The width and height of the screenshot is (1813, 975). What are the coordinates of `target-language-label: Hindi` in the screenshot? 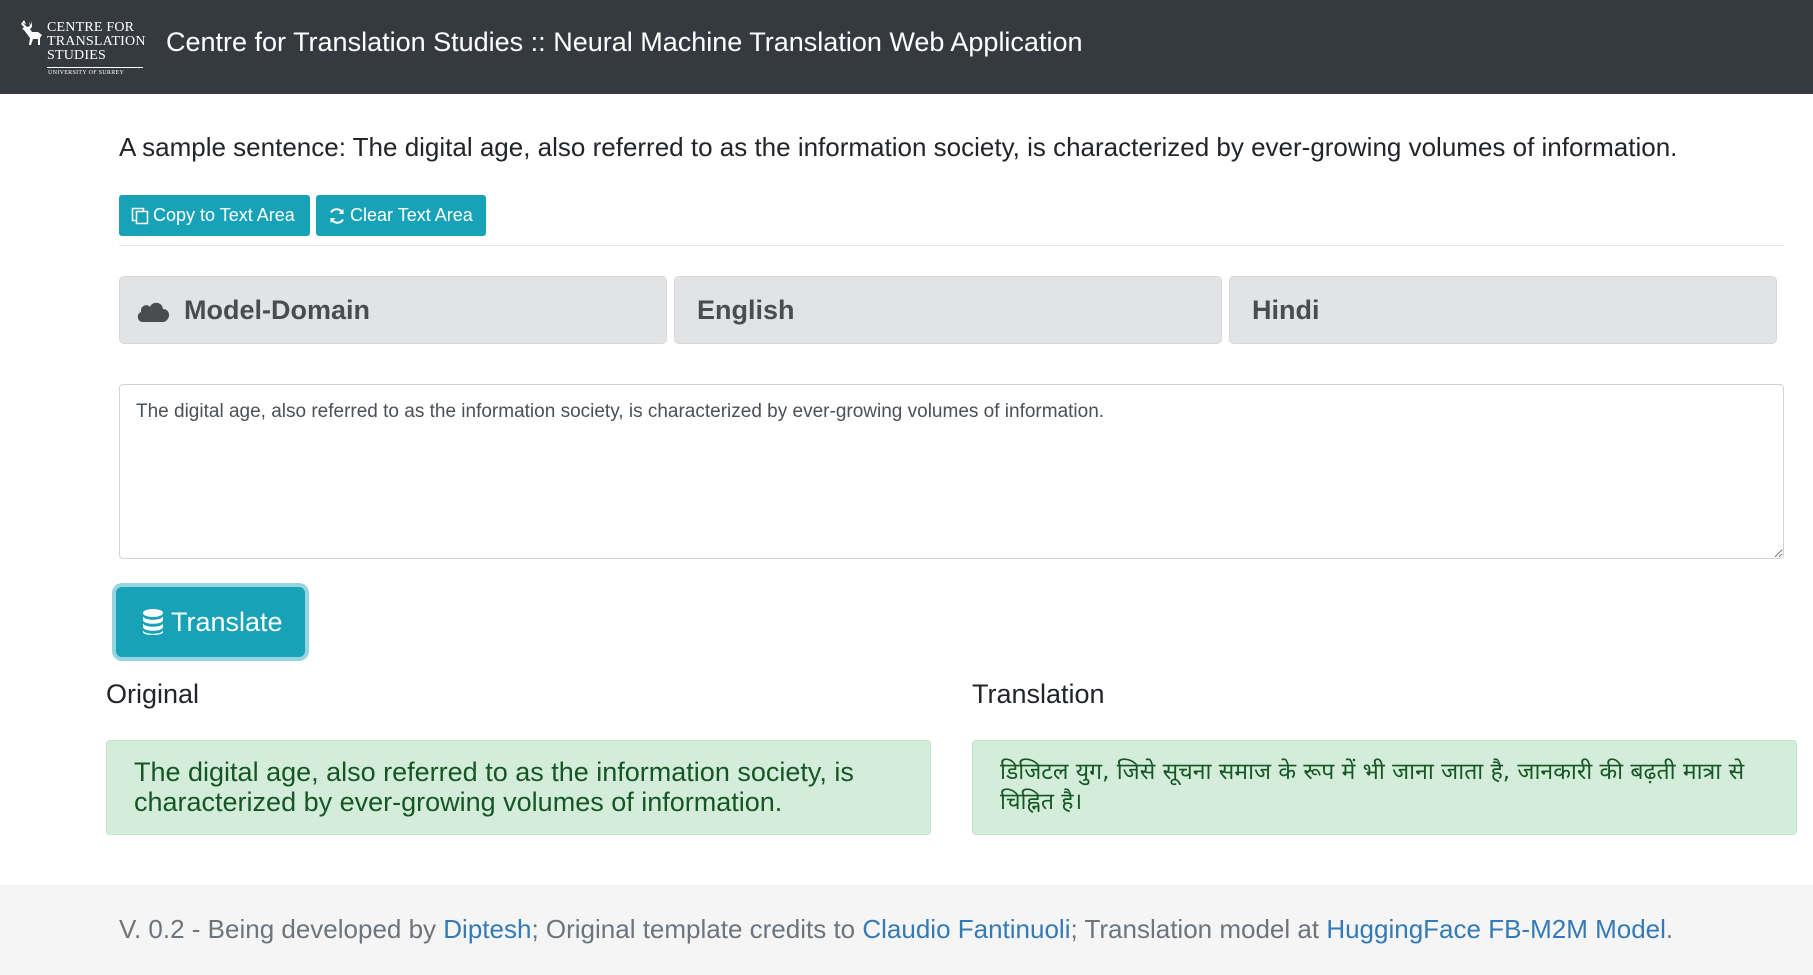 It's located at (1286, 309).